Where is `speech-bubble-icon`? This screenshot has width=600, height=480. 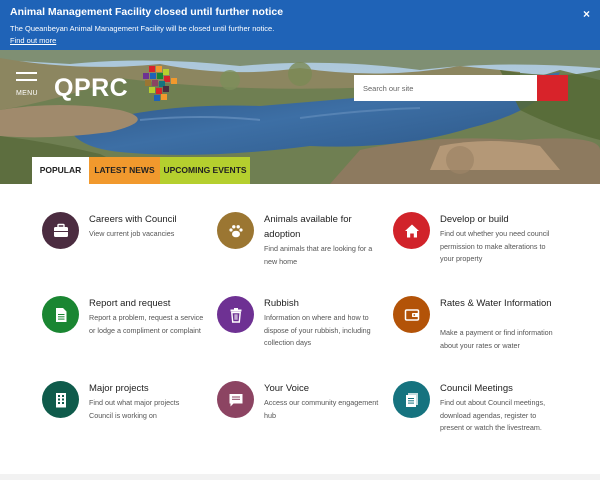
speech-bubble-icon is located at coordinates (235, 399).